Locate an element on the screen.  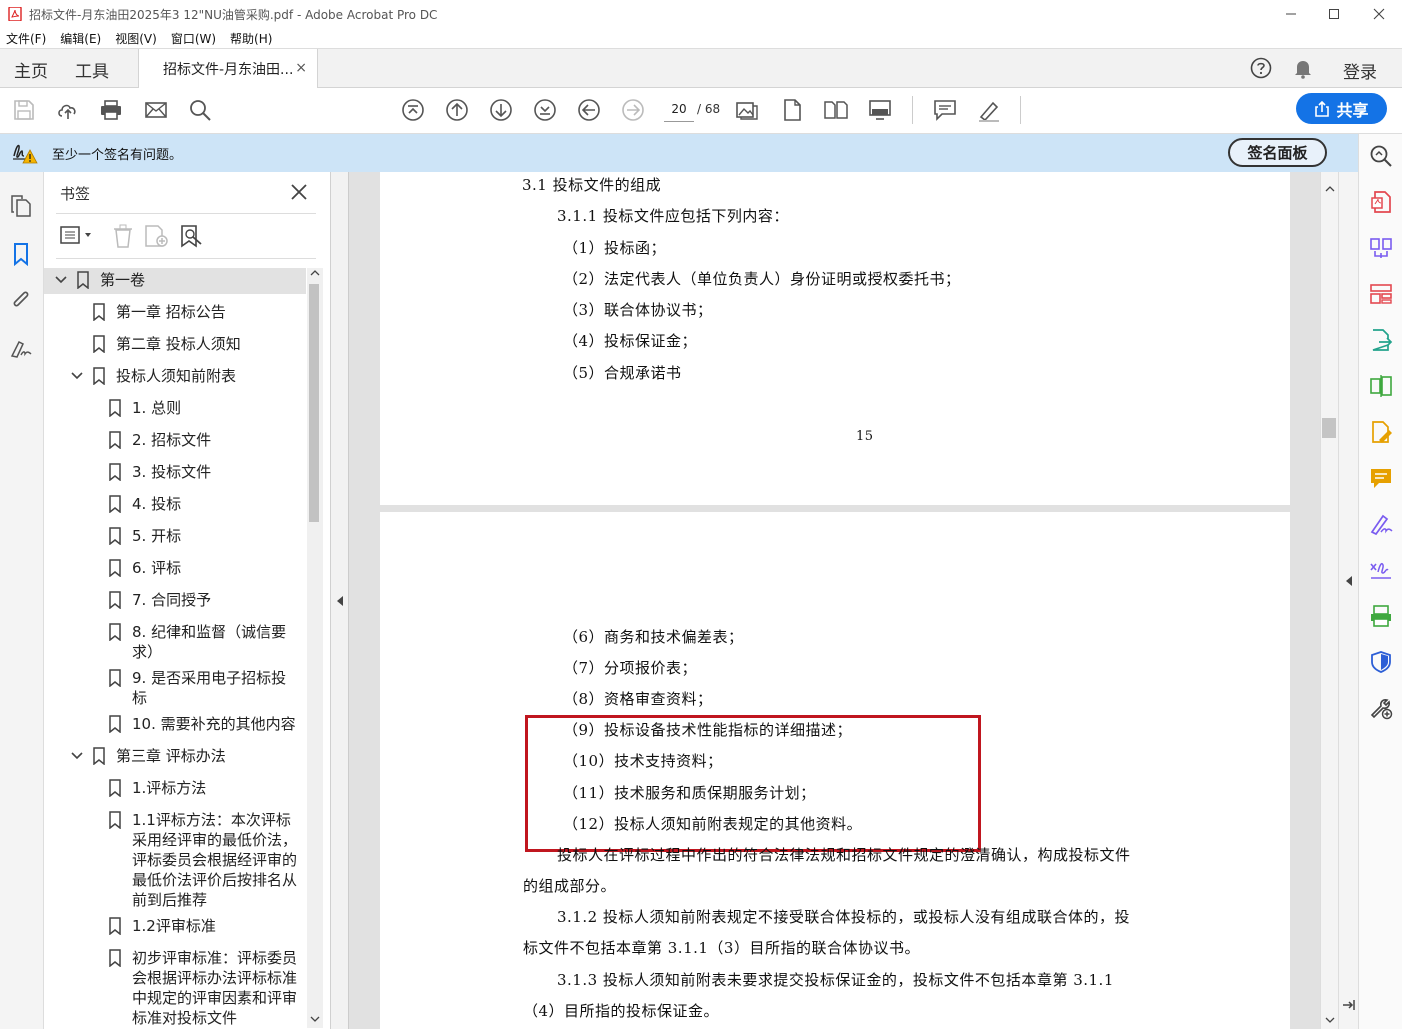
signature-panel-button: 签名面板 is located at coordinates (1277, 152).